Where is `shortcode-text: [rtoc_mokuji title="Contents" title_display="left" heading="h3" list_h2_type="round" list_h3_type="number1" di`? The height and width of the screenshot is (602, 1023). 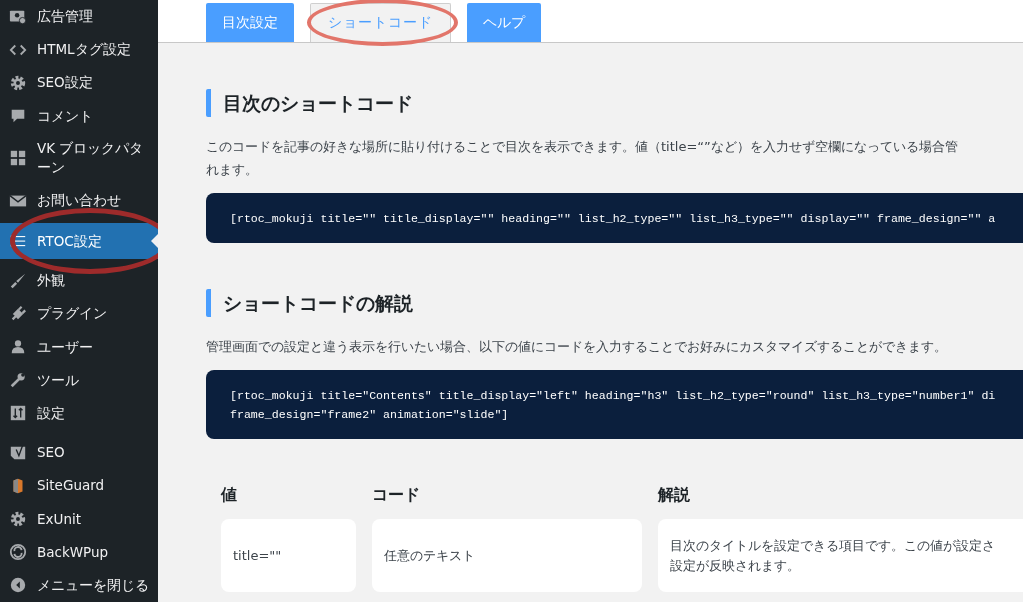
shortcode-text: [rtoc_mokuji title="Contents" title_display="left" heading="h3" list_h2_type="round" list_h3_type="number1" di is located at coordinates (613, 396).